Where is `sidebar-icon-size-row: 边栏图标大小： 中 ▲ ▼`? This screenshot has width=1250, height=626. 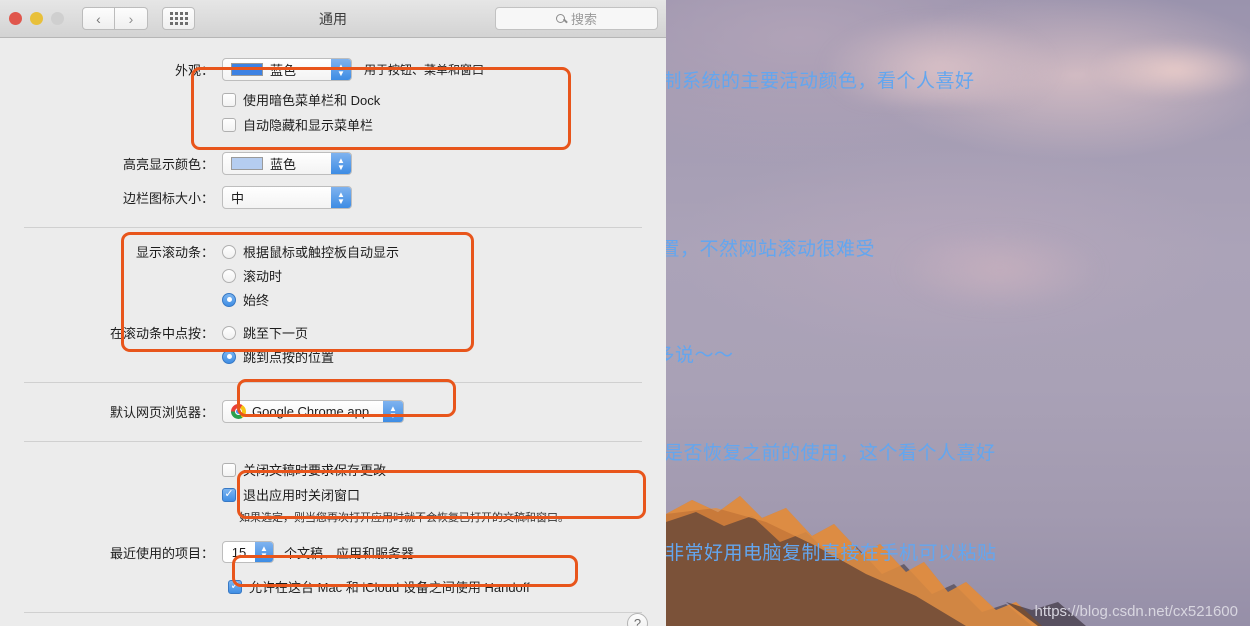 sidebar-icon-size-row: 边栏图标大小： 中 ▲ ▼ is located at coordinates (333, 197).